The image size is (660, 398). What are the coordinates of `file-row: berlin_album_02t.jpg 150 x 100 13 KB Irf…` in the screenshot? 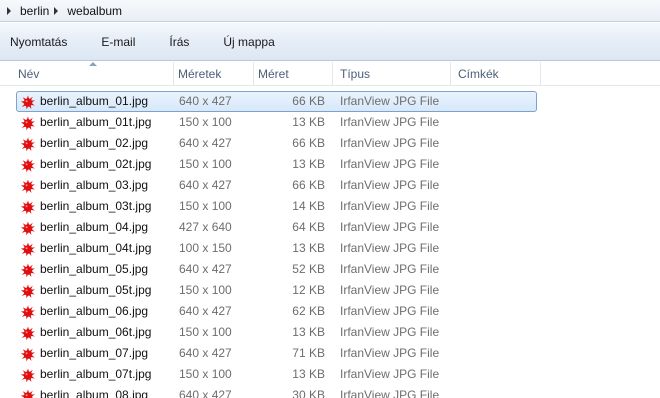 It's located at (330, 164).